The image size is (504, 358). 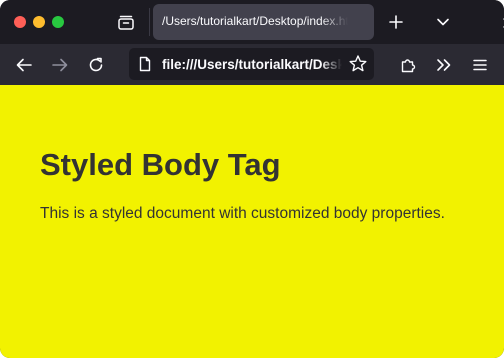 I want to click on hamburger-menu-icon, so click(x=480, y=65).